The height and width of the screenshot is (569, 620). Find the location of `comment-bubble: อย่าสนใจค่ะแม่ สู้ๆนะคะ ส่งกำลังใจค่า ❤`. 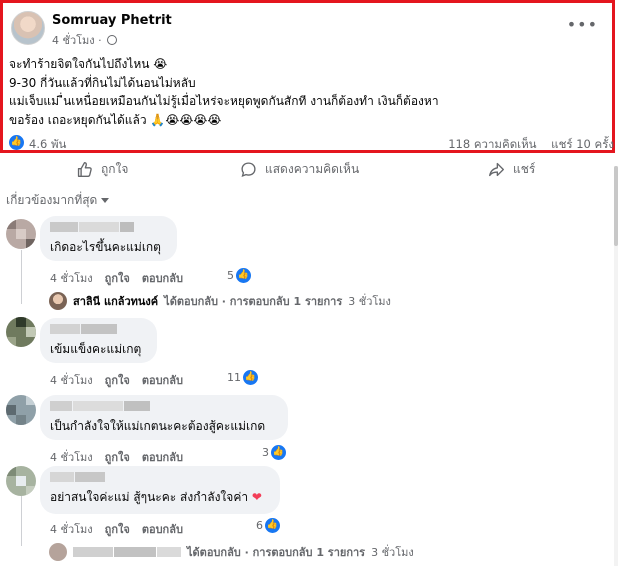

comment-bubble: อย่าสนใจค่ะแม่ สู้ๆนะคะ ส่งกำลังใจค่า ❤ is located at coordinates (160, 490).